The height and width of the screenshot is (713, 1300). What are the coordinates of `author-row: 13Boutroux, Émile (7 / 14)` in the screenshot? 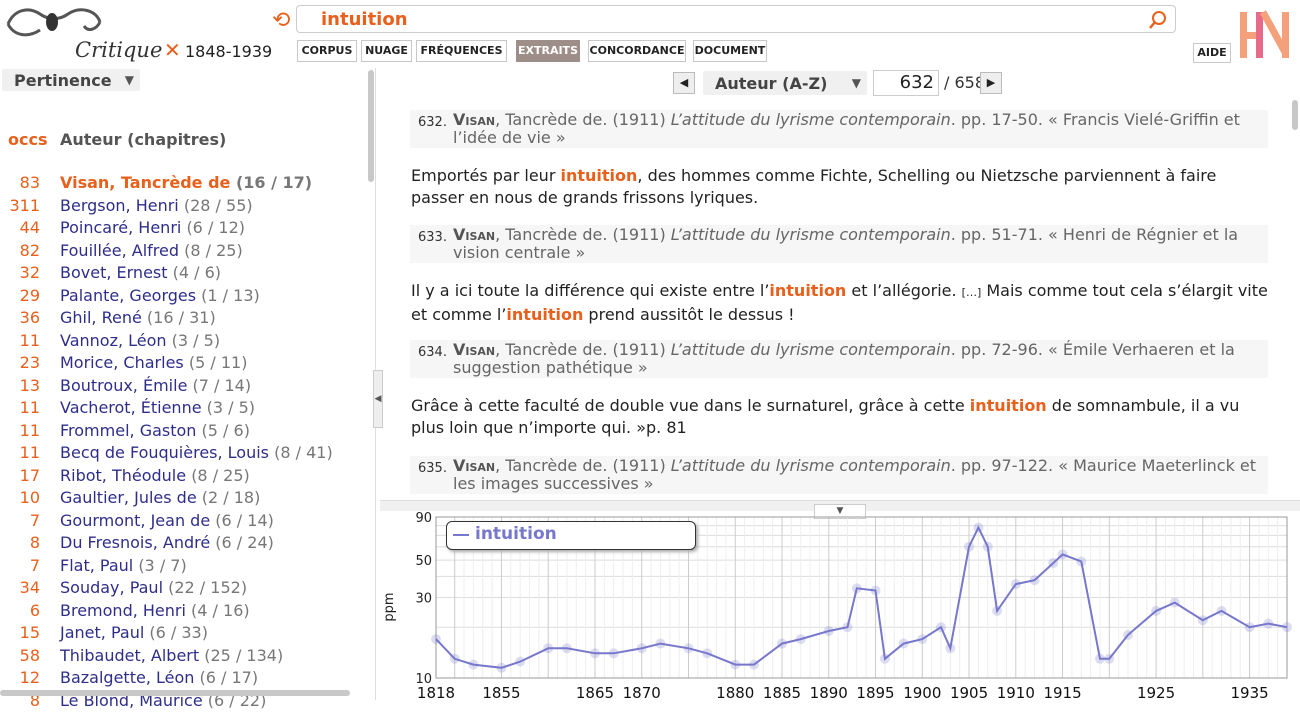 It's located at (180, 387).